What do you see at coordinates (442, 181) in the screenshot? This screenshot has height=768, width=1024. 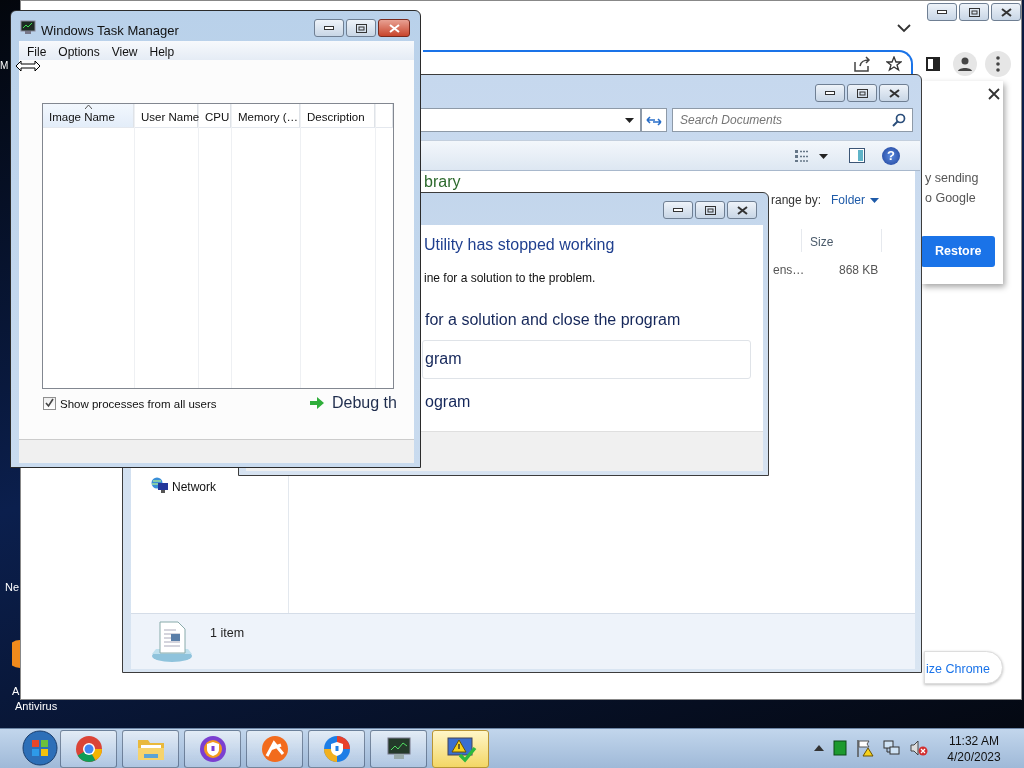 I see `library-title: brary` at bounding box center [442, 181].